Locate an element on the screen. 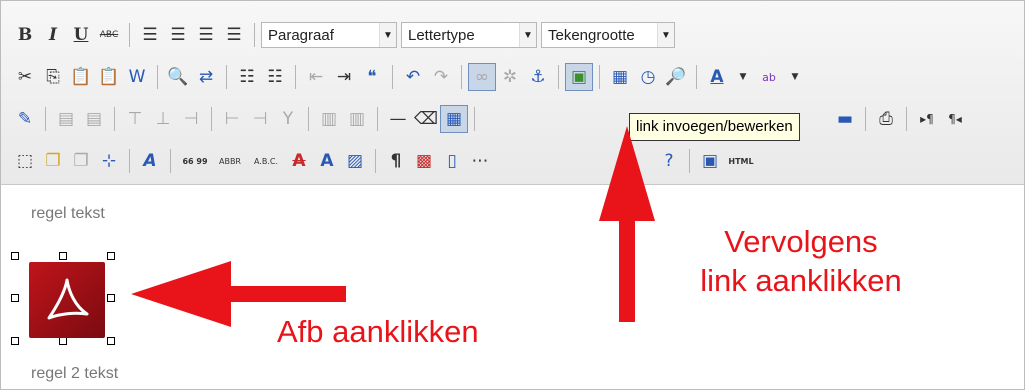 This screenshot has height=390, width=1025. abbr-button: ABBR is located at coordinates (230, 161).